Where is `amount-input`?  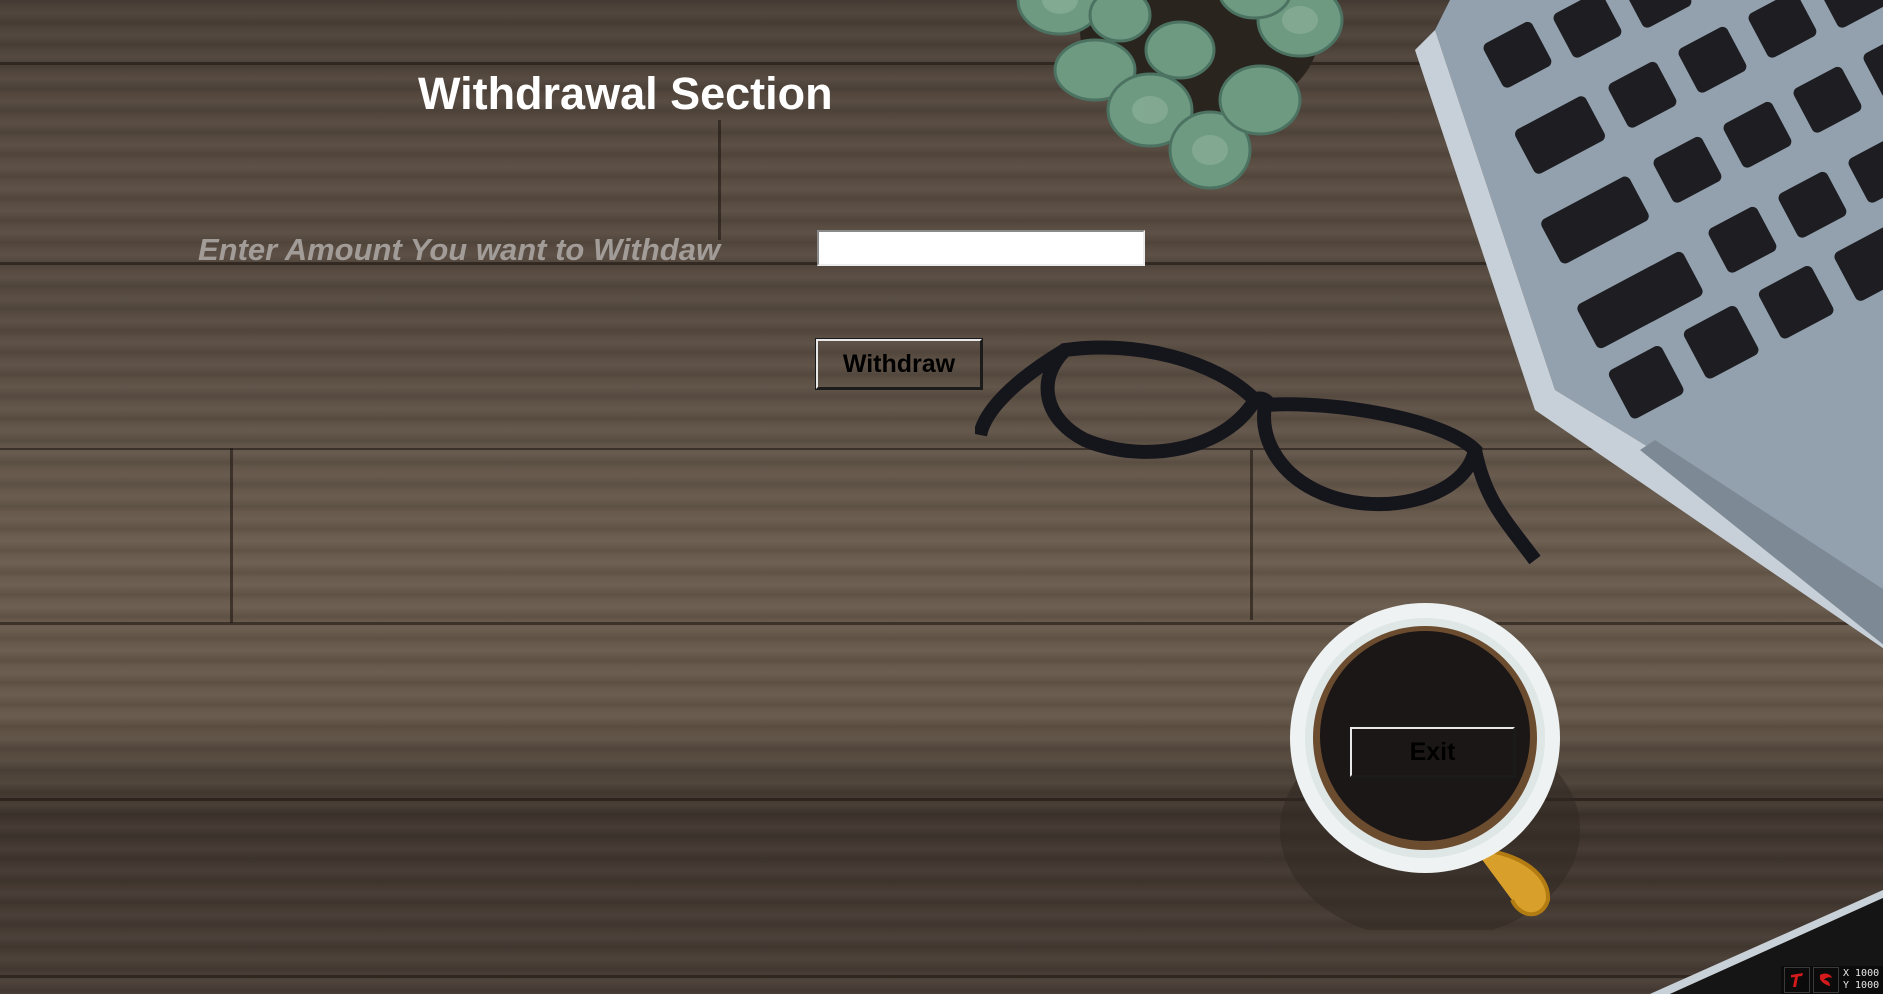 amount-input is located at coordinates (981, 248).